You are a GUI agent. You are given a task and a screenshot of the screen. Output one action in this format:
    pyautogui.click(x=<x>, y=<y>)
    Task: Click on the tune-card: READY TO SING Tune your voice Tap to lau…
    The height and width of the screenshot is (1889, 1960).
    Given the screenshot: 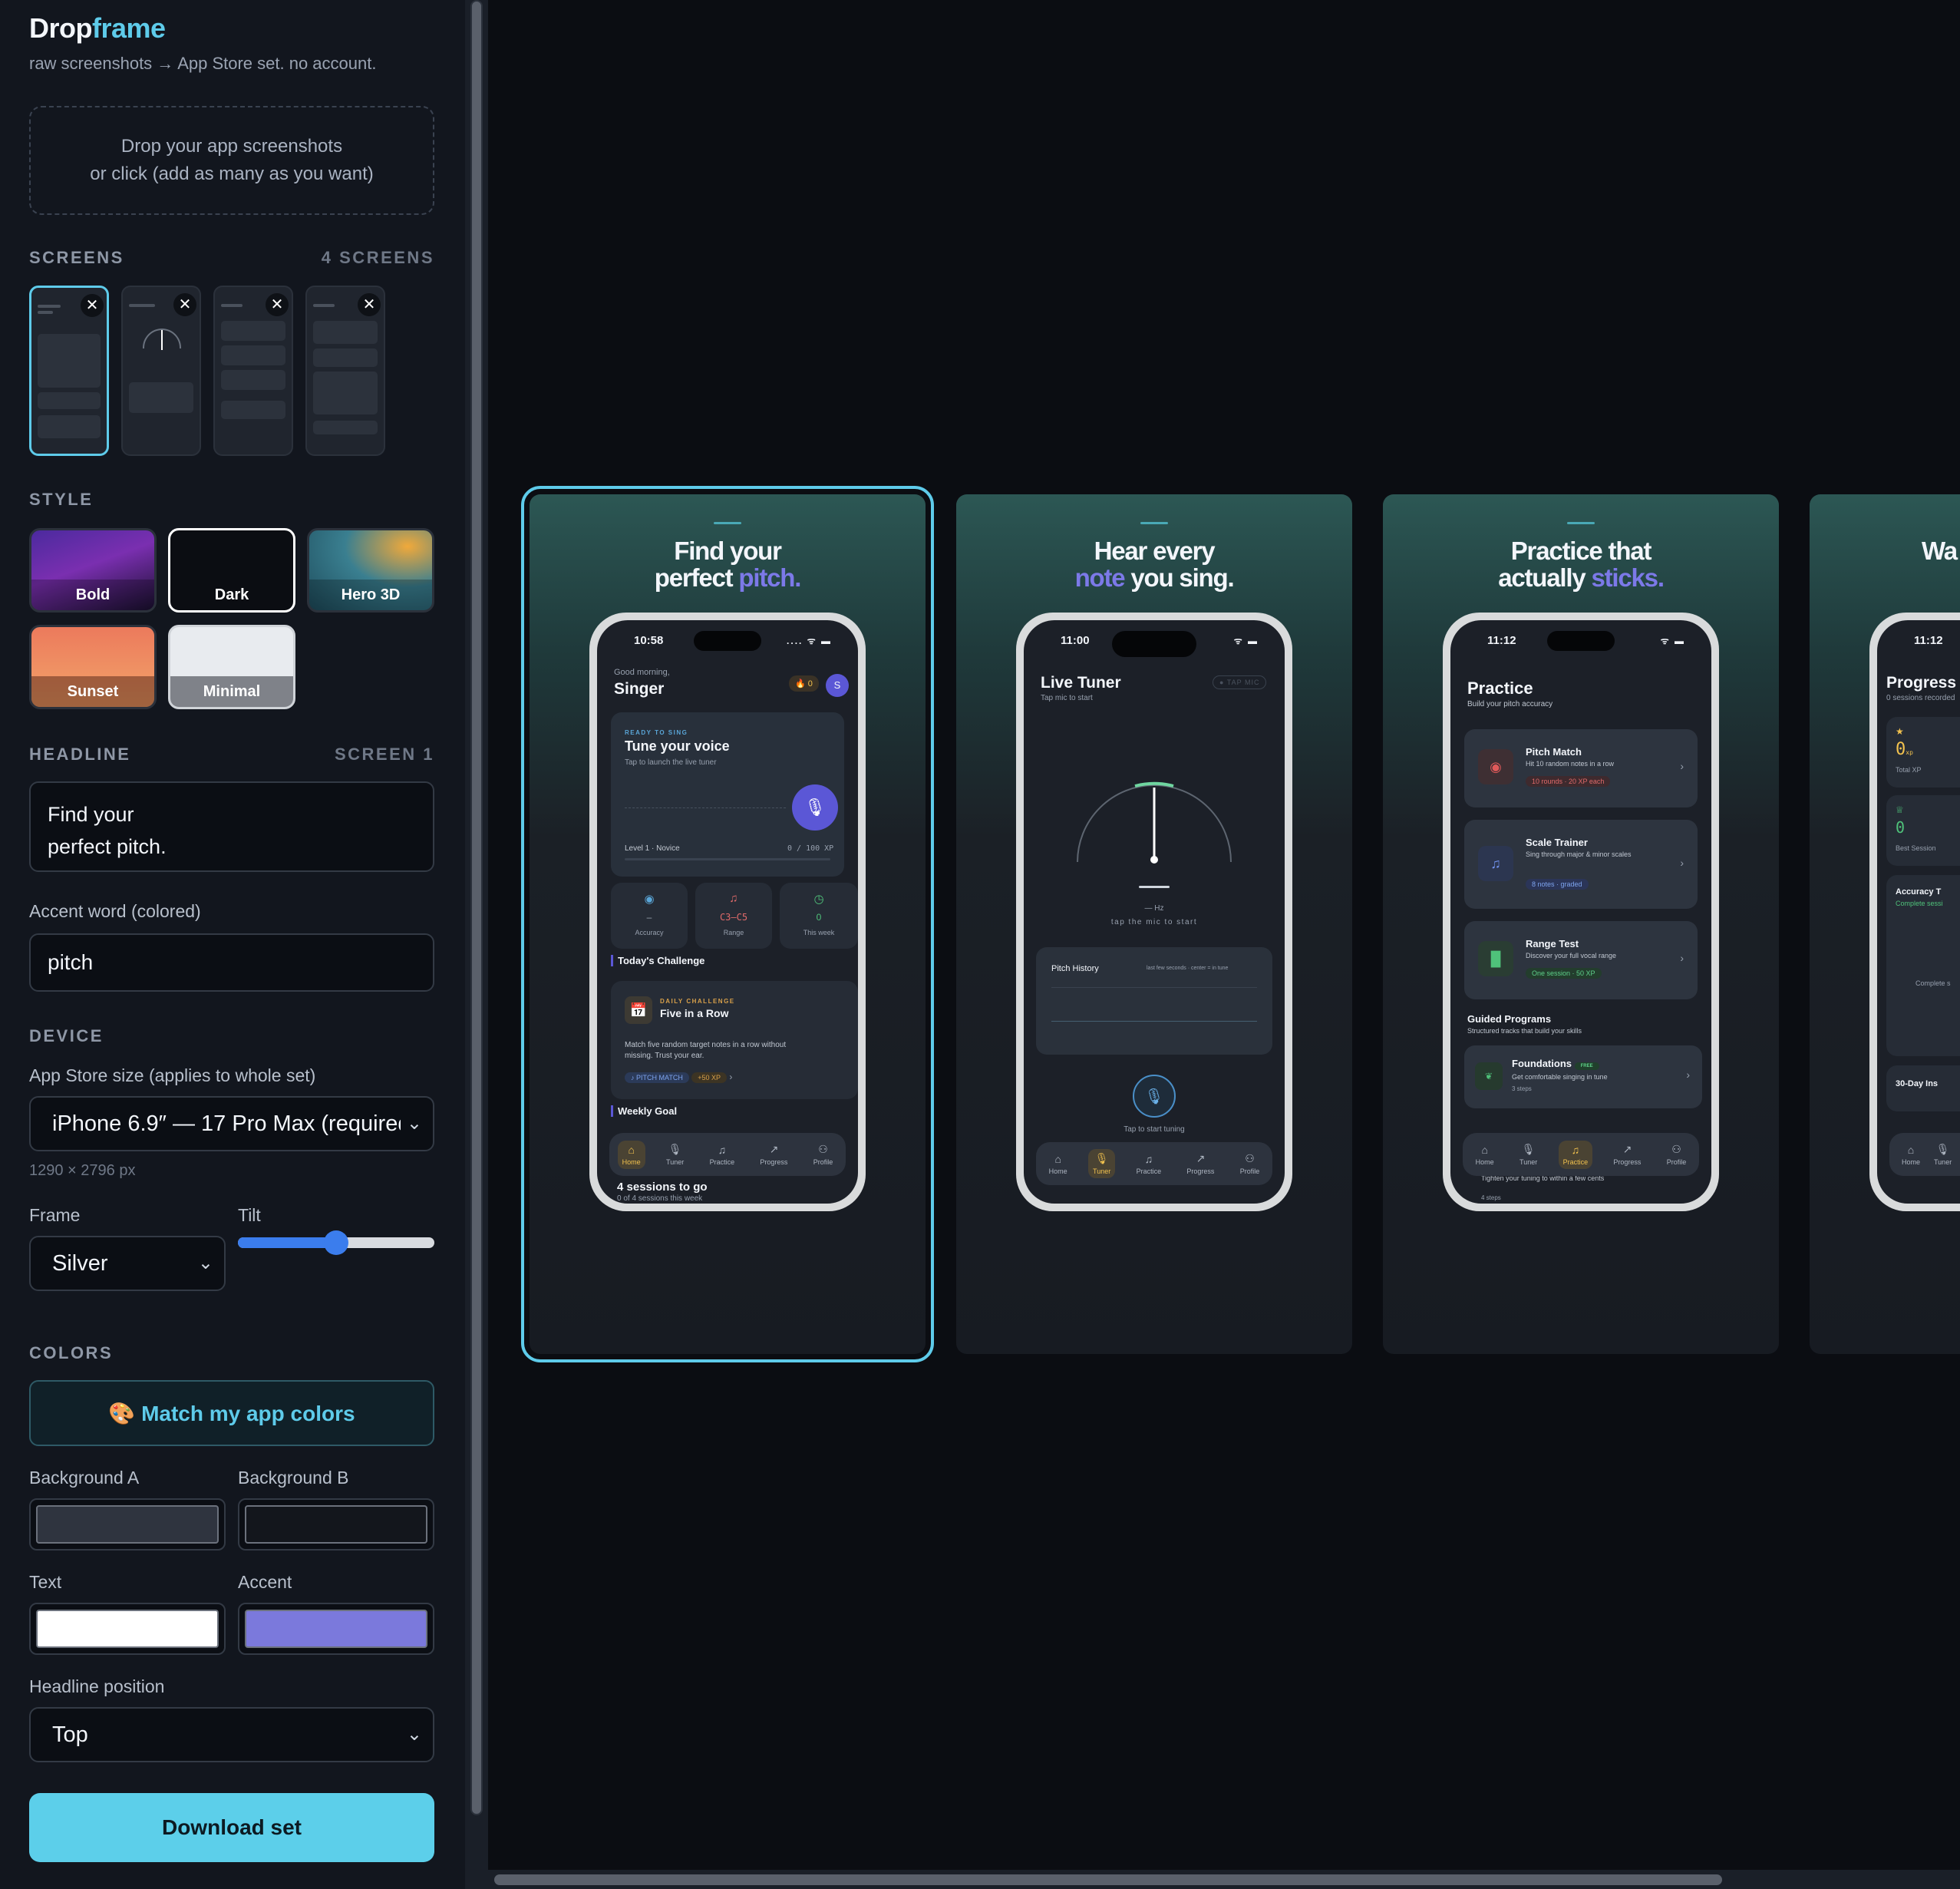 What is the action you would take?
    pyautogui.click(x=727, y=794)
    